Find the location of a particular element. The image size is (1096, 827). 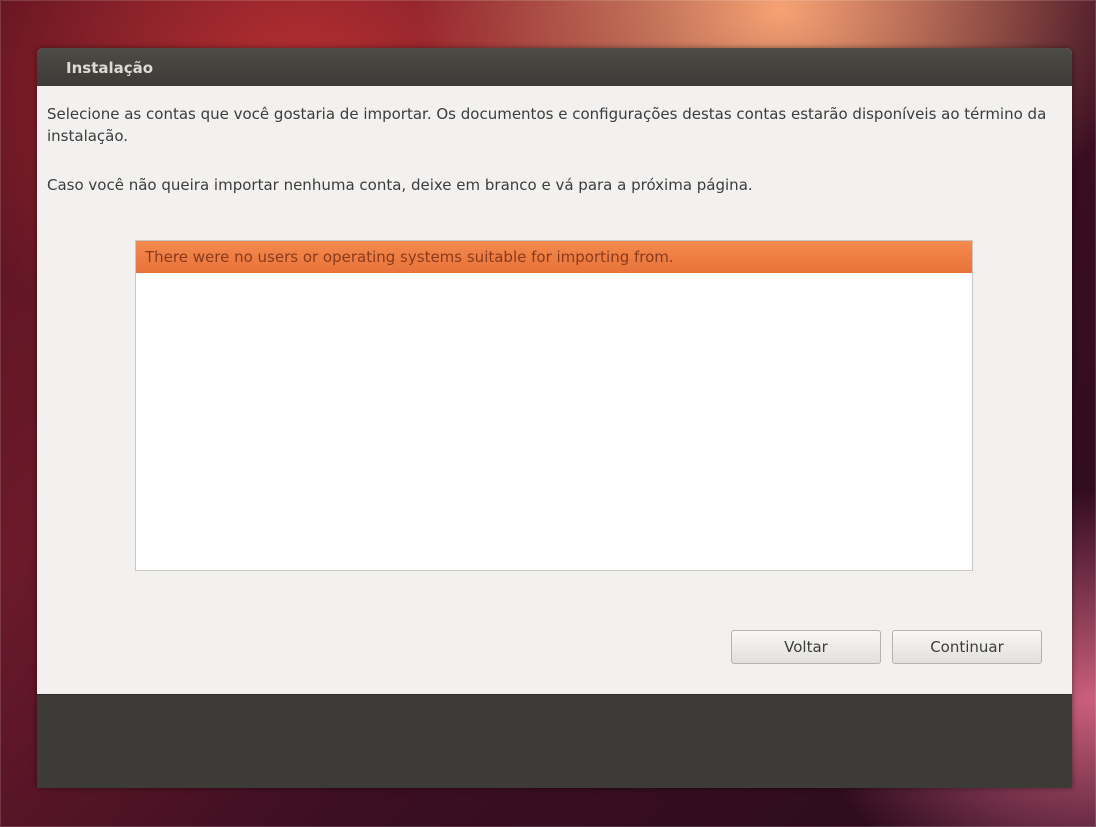

window-titlebar: Instalação is located at coordinates (554, 67).